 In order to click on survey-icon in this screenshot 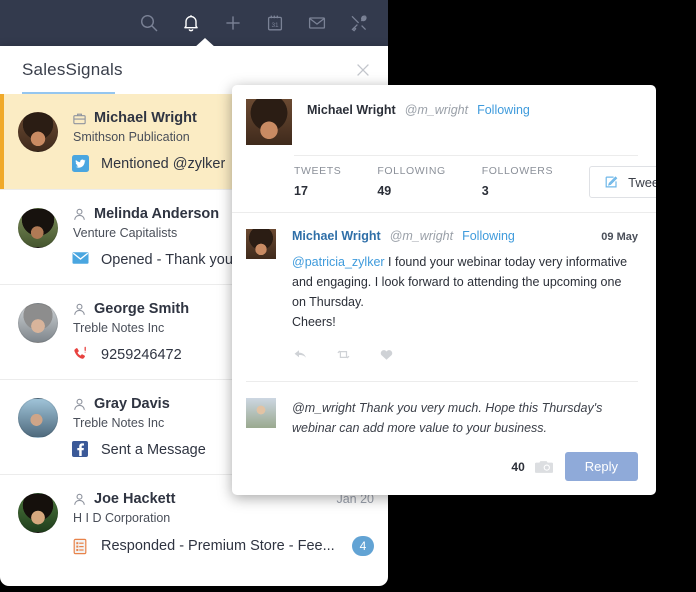, I will do `click(80, 546)`.